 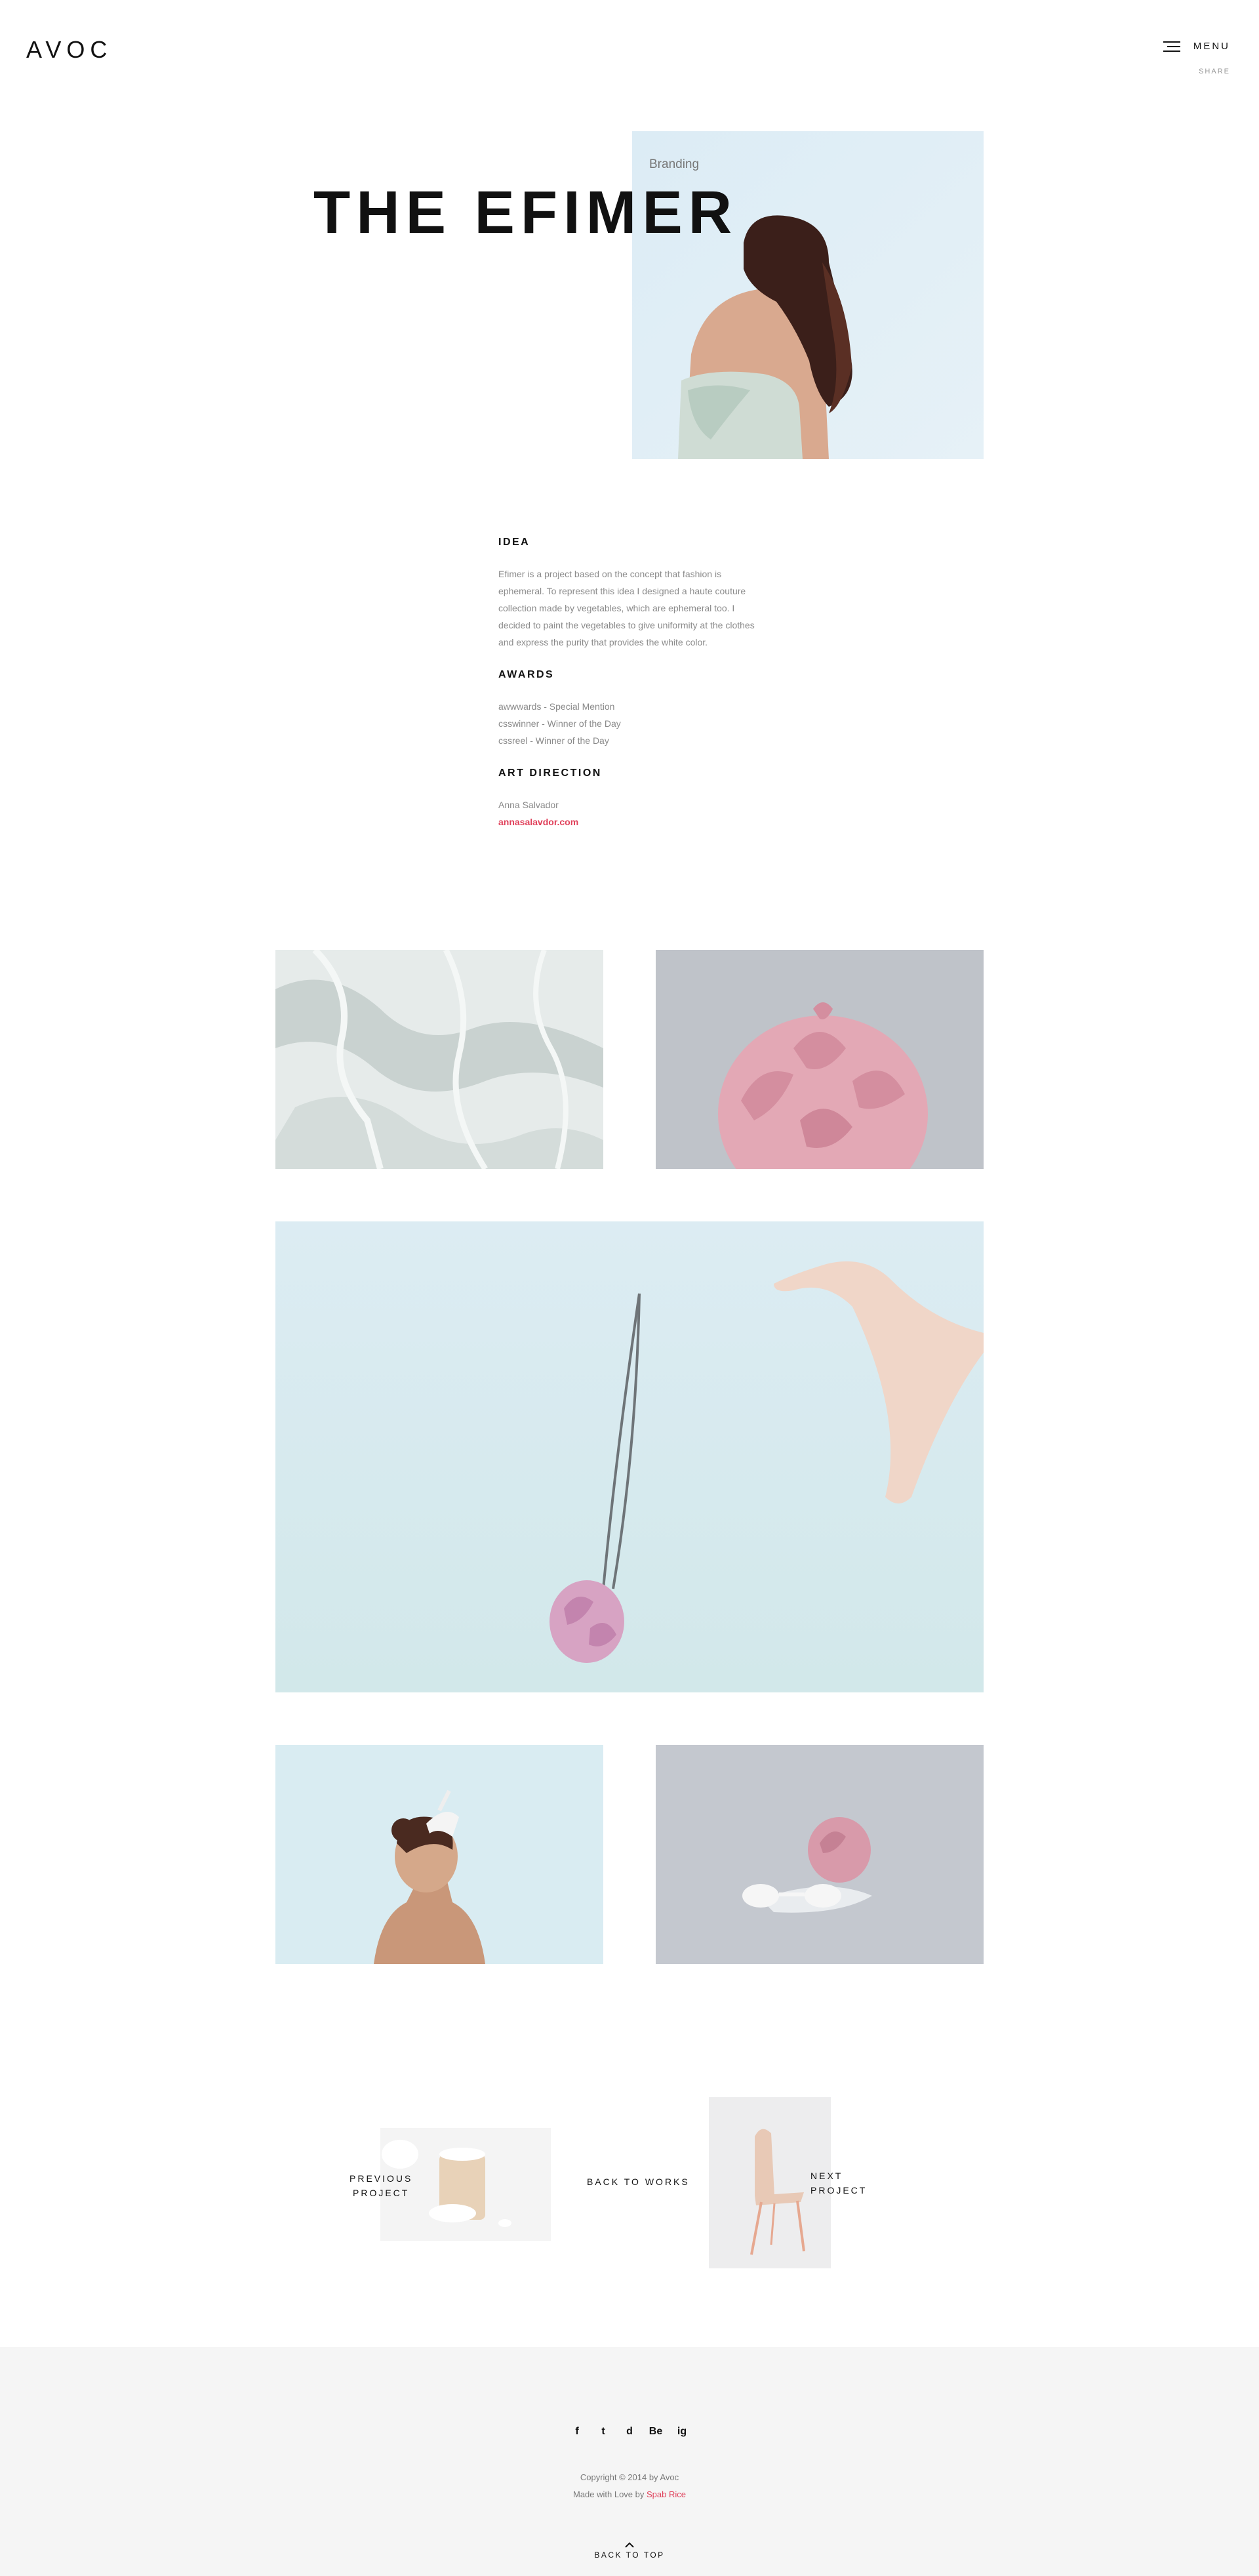 I want to click on dribbble-icon: d, so click(x=629, y=2432).